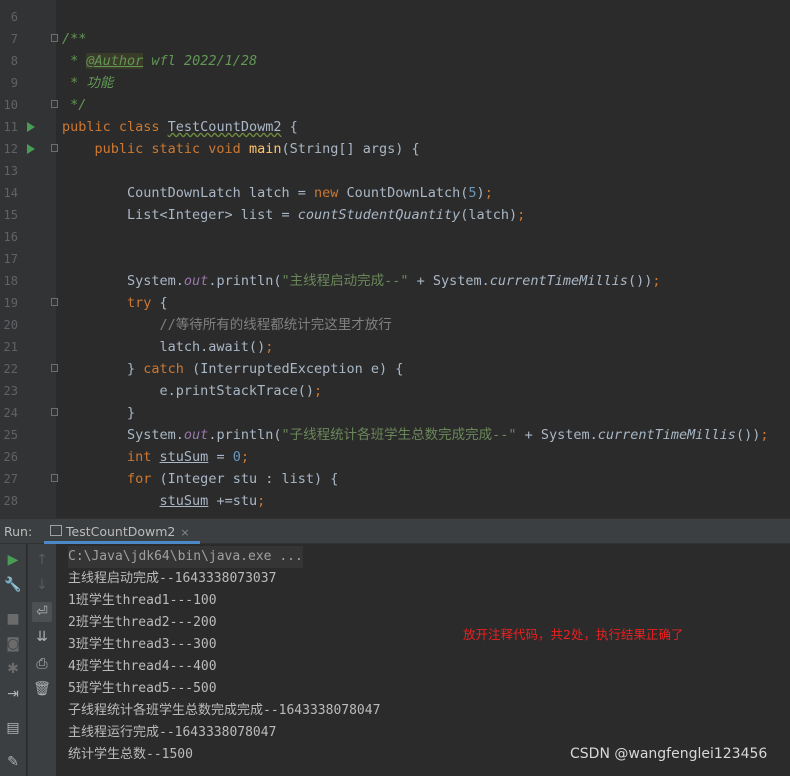 The width and height of the screenshot is (790, 776). What do you see at coordinates (164, 347) in the screenshot?
I see `code-token: latch.await()` at bounding box center [164, 347].